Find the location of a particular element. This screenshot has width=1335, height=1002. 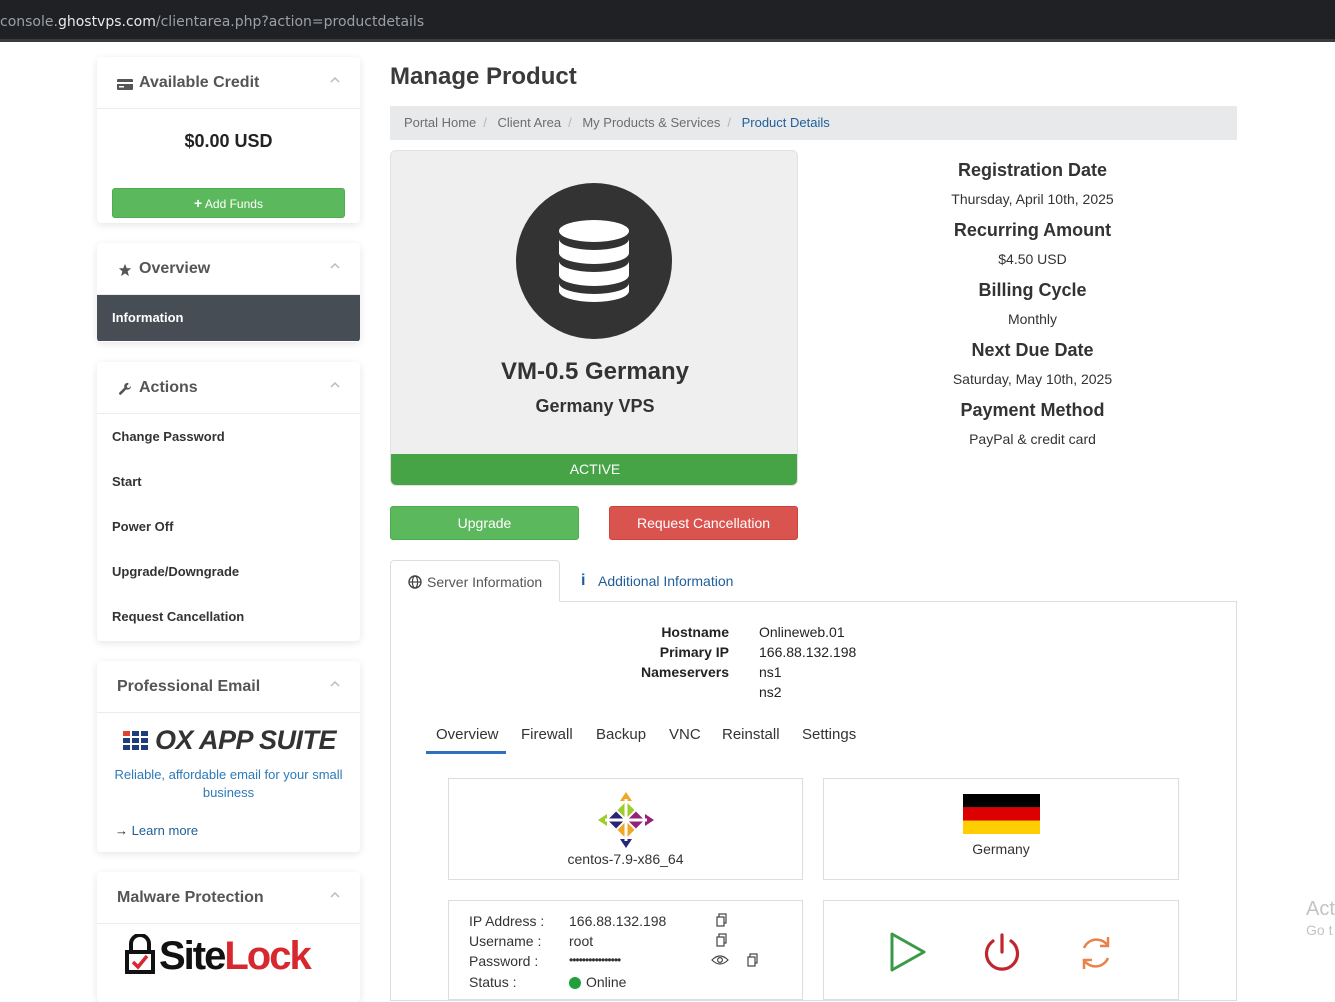

power-off-icon is located at coordinates (1002, 953).